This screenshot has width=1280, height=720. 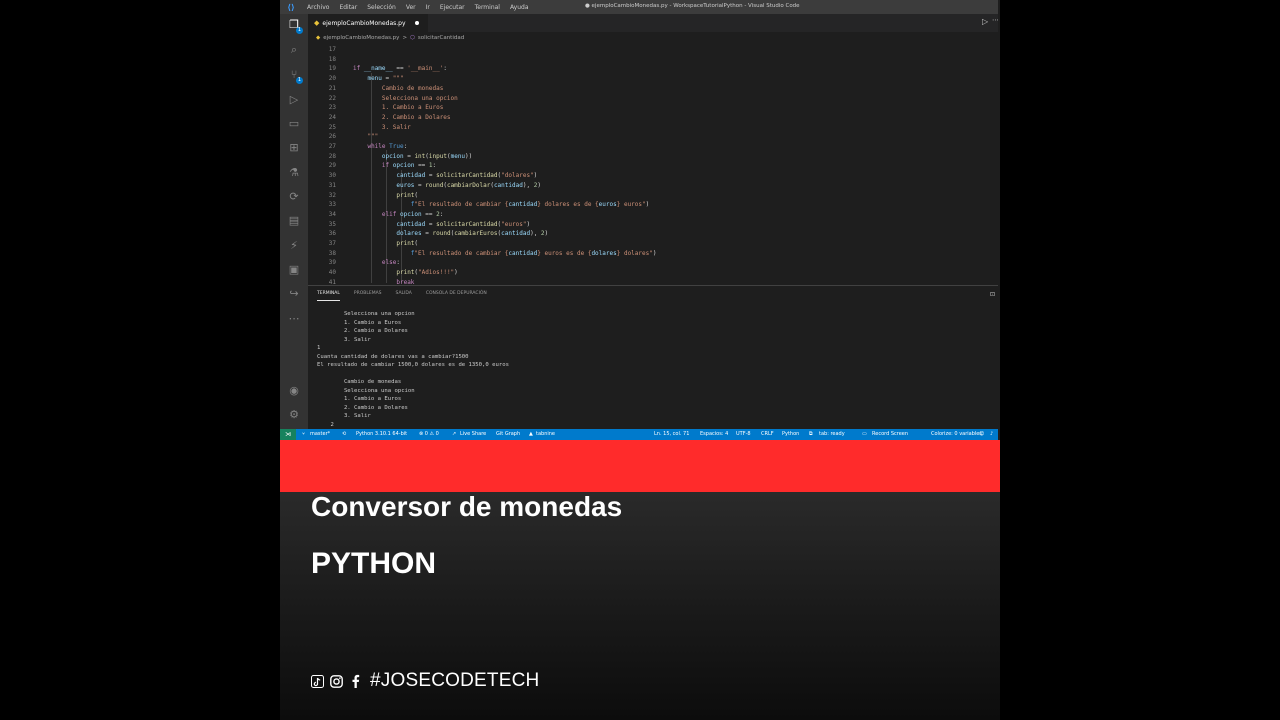 What do you see at coordinates (325, 424) in the screenshot?
I see `terminal-line: 2` at bounding box center [325, 424].